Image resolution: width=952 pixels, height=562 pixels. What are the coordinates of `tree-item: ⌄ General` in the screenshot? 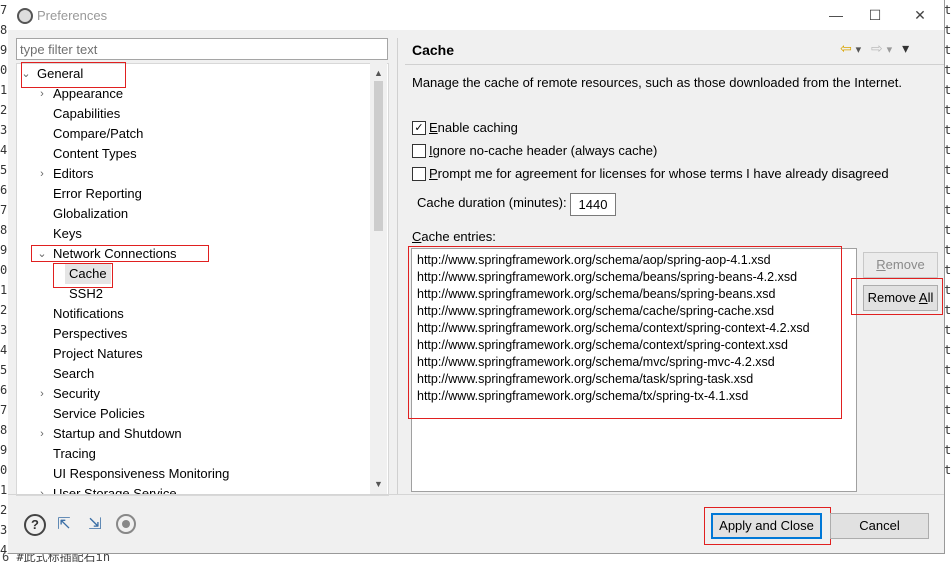 It's located at (194, 74).